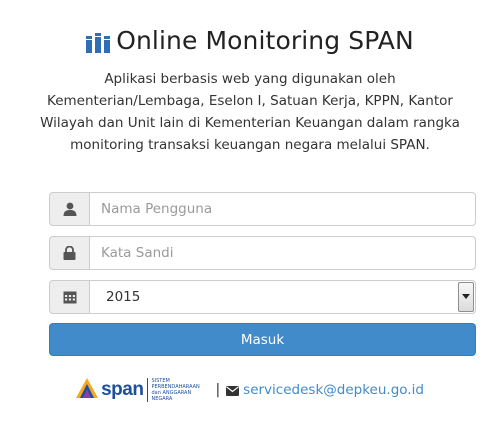 This screenshot has width=500, height=426. What do you see at coordinates (69, 253) in the screenshot?
I see `lock-icon` at bounding box center [69, 253].